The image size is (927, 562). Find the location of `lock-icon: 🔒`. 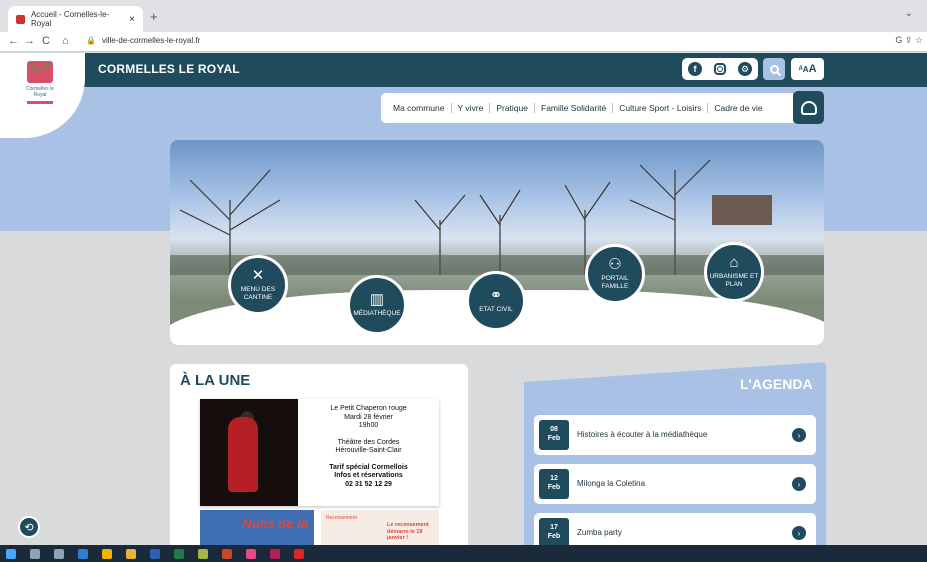

lock-icon: 🔒 is located at coordinates (91, 40).